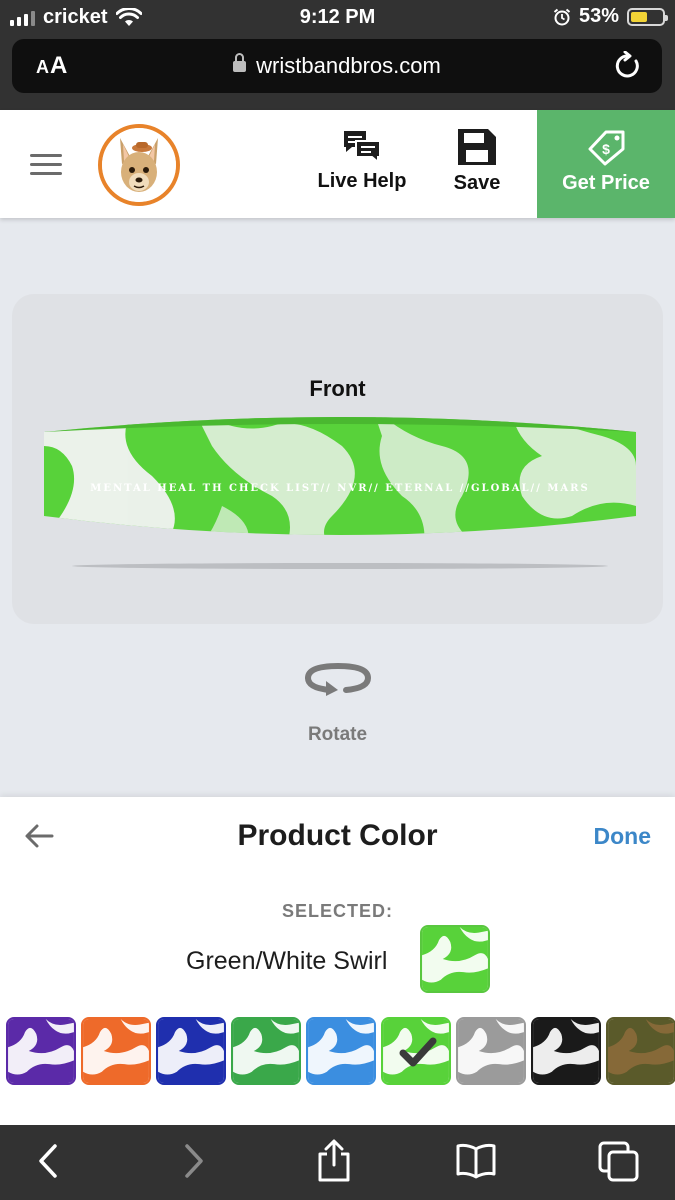 The height and width of the screenshot is (1200, 675). What do you see at coordinates (337, 735) in the screenshot?
I see `rotate-label: Rotate` at bounding box center [337, 735].